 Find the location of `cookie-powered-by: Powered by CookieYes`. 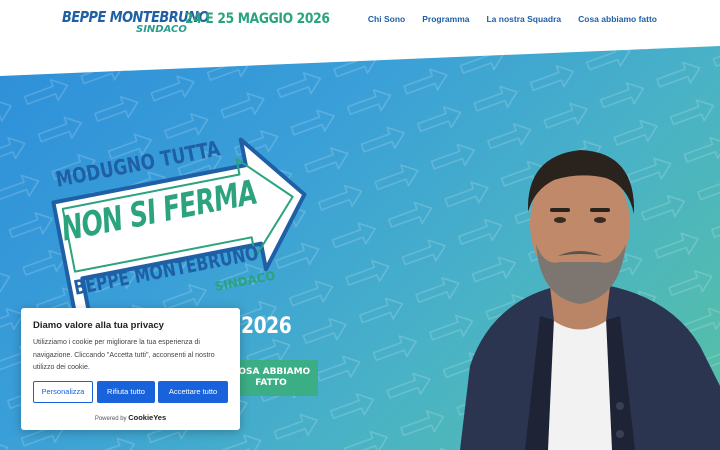

cookie-powered-by: Powered by CookieYes is located at coordinates (130, 417).